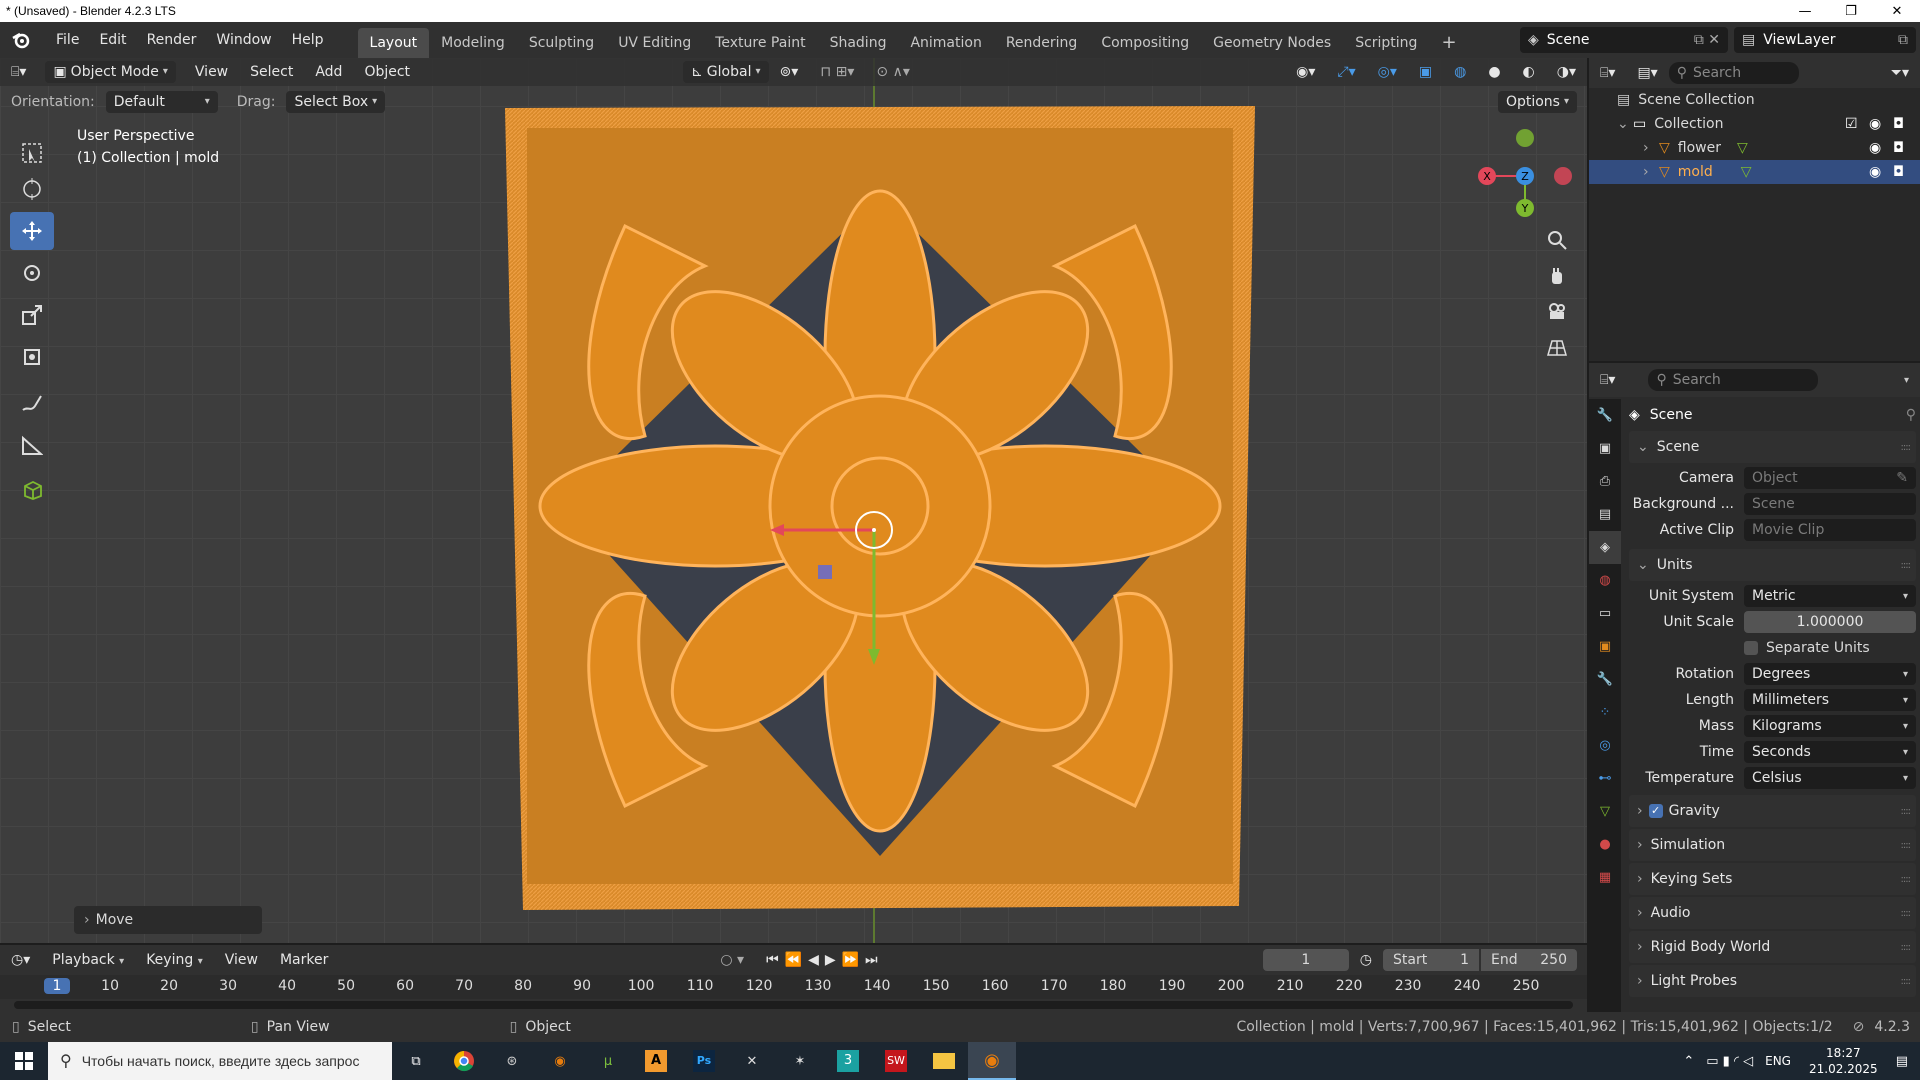 The image size is (1920, 1080). Describe the element at coordinates (1537, 102) in the screenshot. I see `options-dropdown: Options ▾` at that location.